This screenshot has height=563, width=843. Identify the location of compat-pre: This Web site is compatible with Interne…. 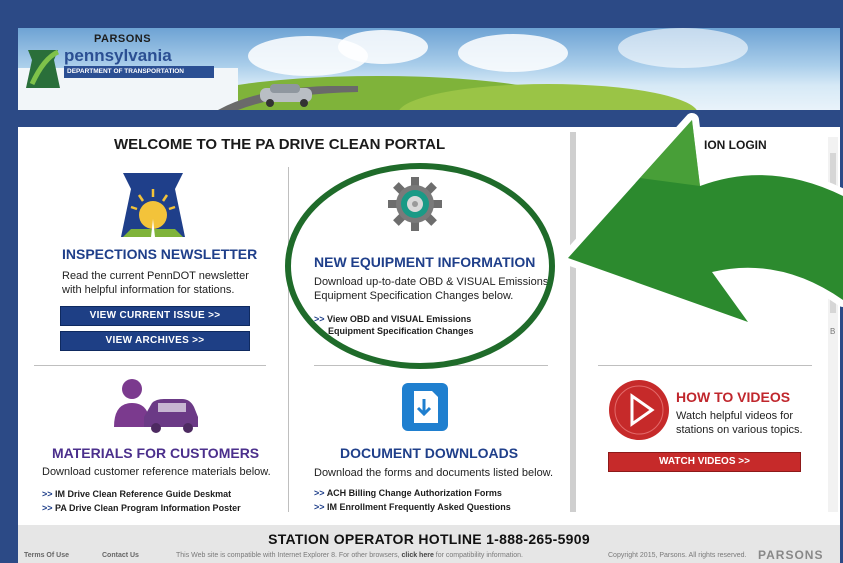
(288, 555).